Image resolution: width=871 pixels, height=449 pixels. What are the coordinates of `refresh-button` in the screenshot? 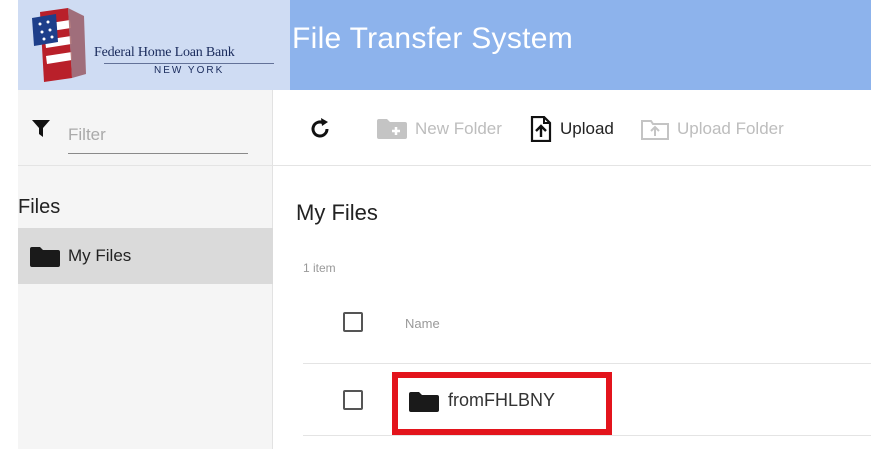 It's located at (324, 129).